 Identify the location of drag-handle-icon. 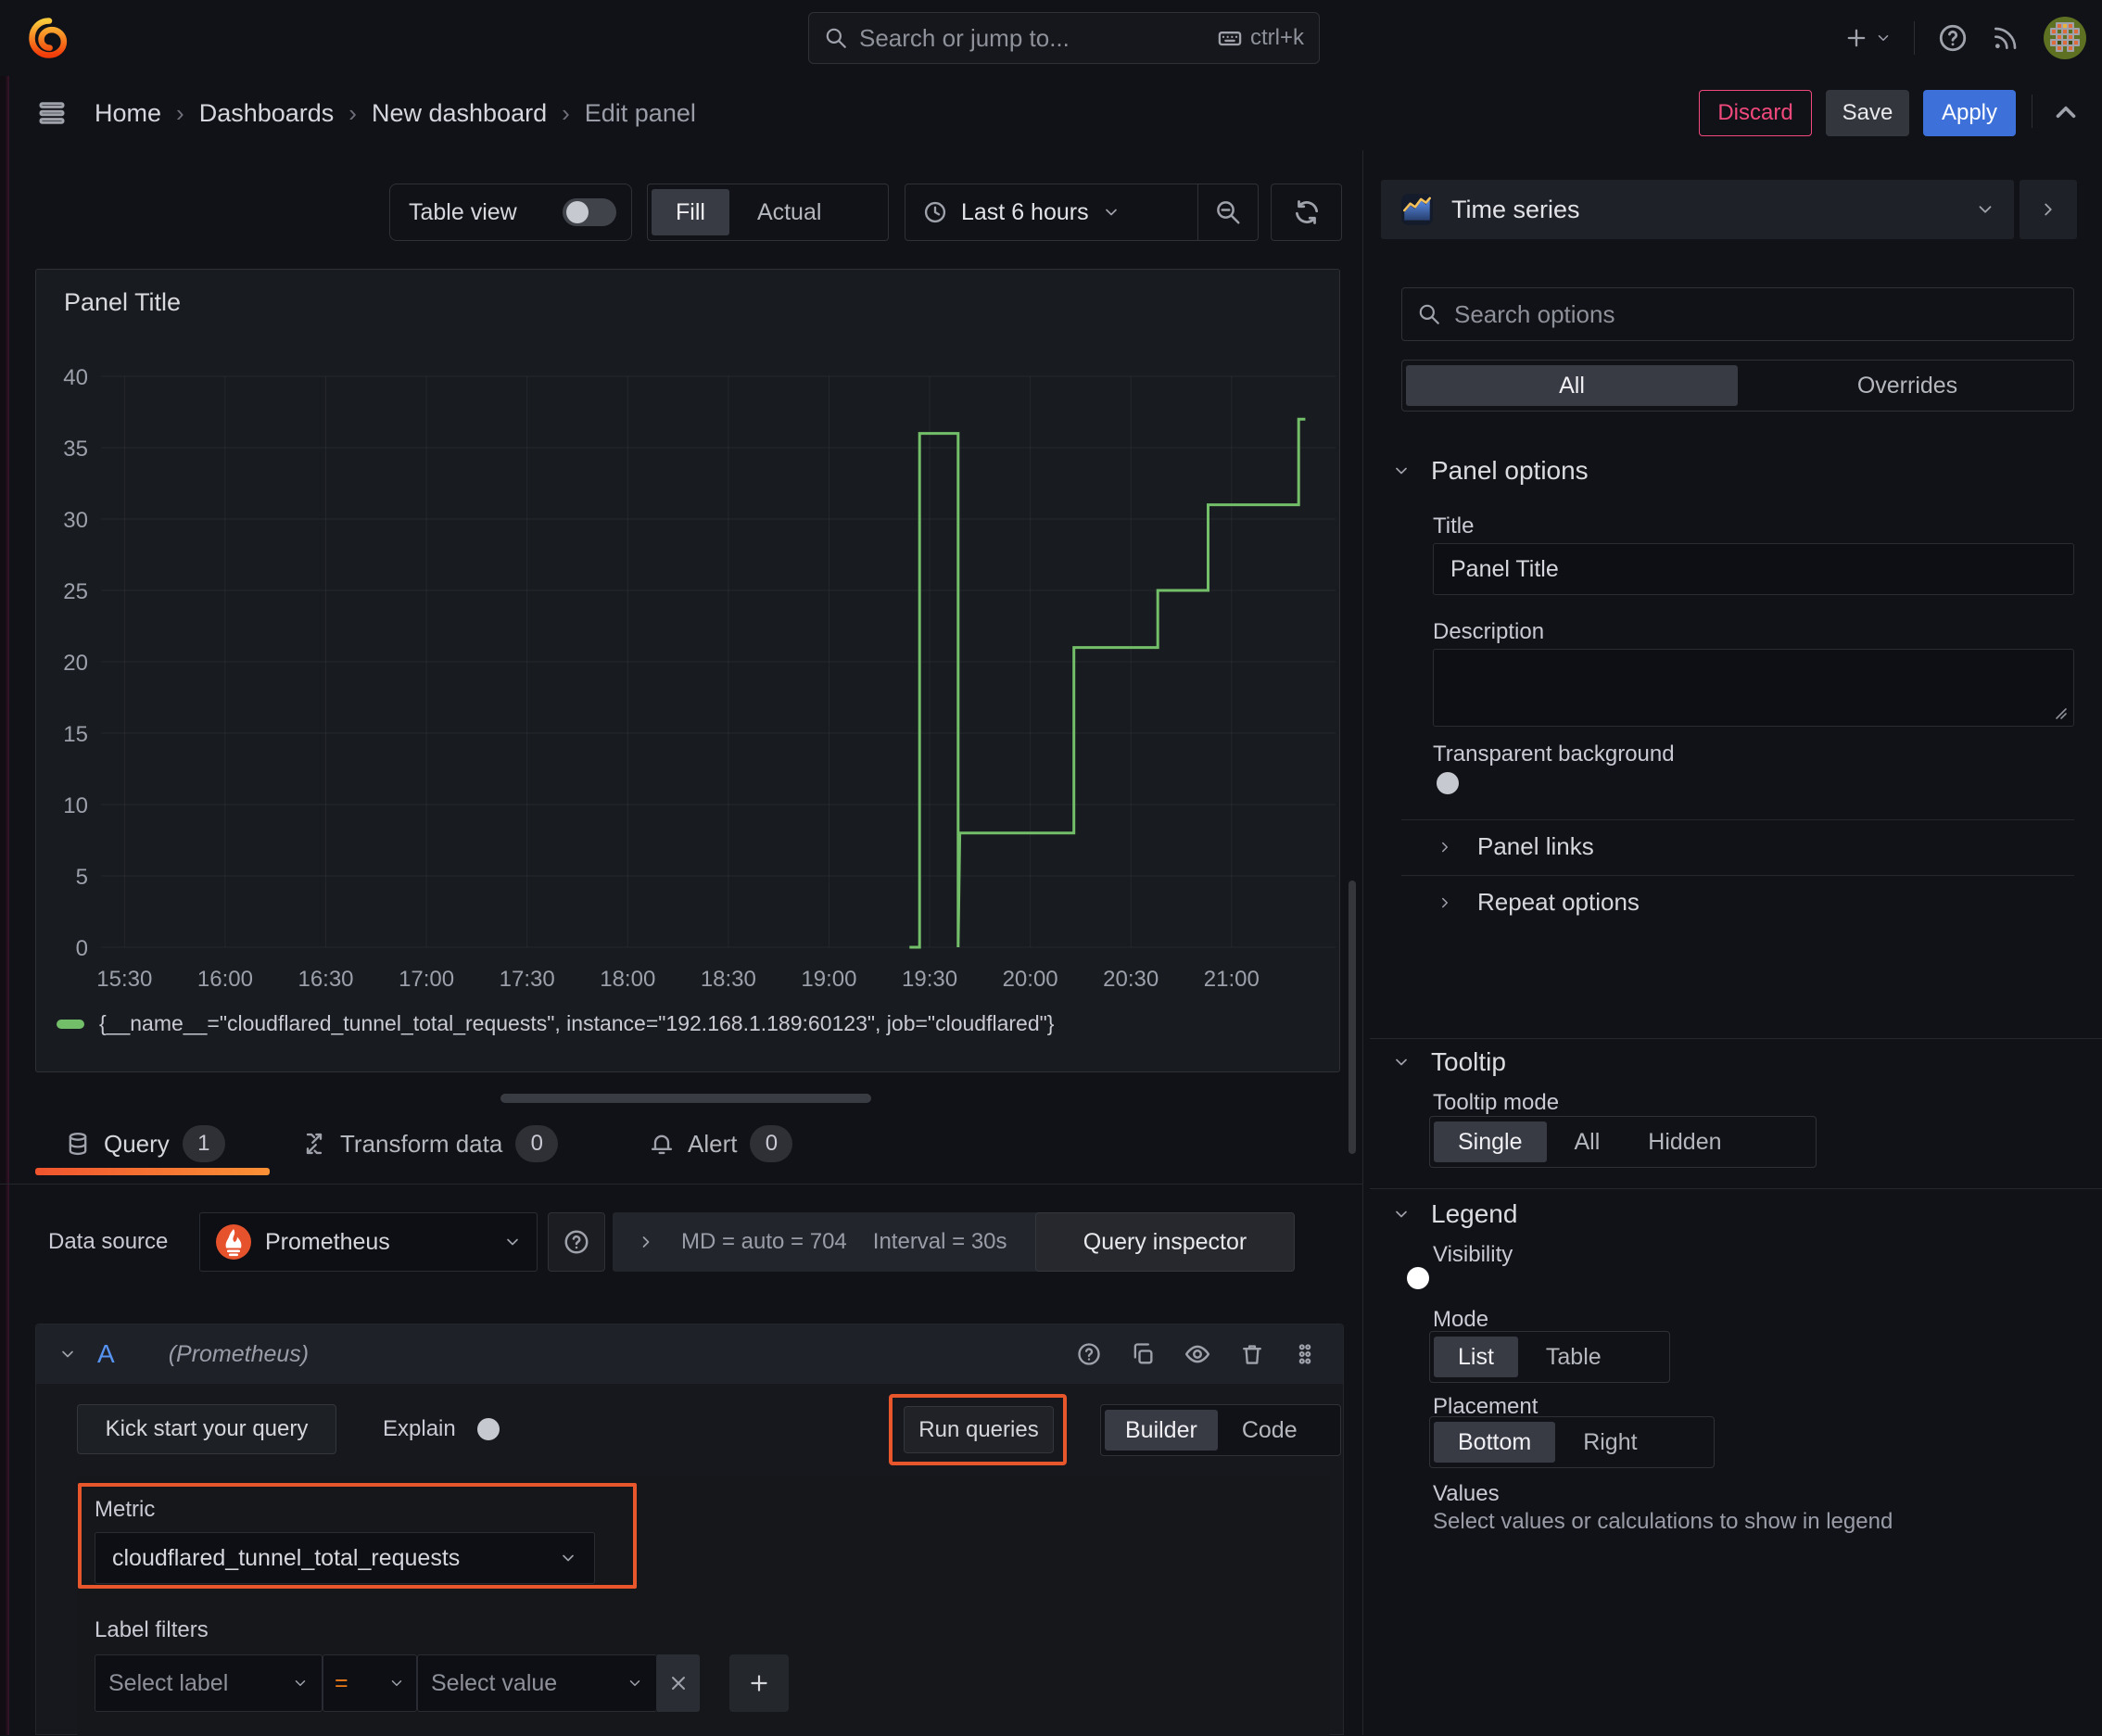
(1305, 1354).